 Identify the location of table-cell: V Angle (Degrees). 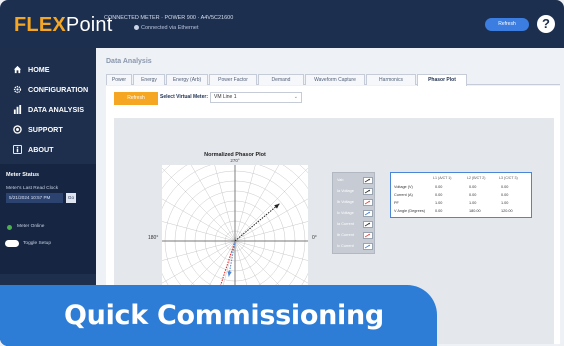
(410, 211).